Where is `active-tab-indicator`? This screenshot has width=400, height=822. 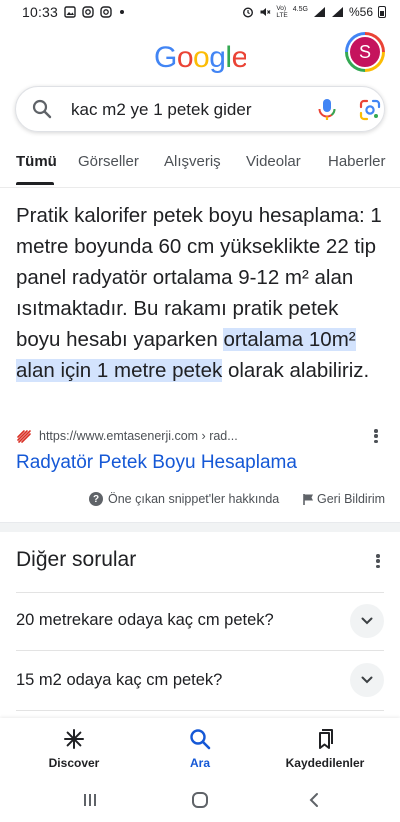
active-tab-indicator is located at coordinates (35, 183).